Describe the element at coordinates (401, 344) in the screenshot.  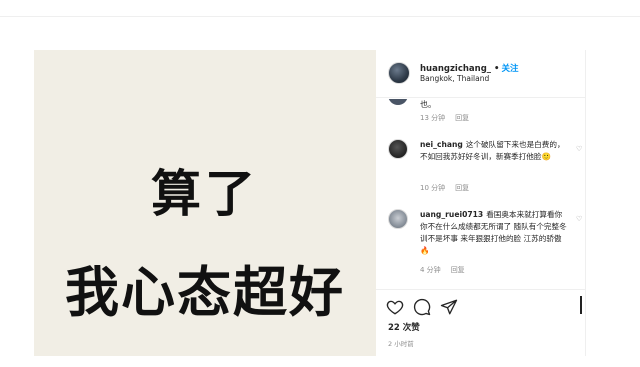
I see `post-time: 2 小时前` at that location.